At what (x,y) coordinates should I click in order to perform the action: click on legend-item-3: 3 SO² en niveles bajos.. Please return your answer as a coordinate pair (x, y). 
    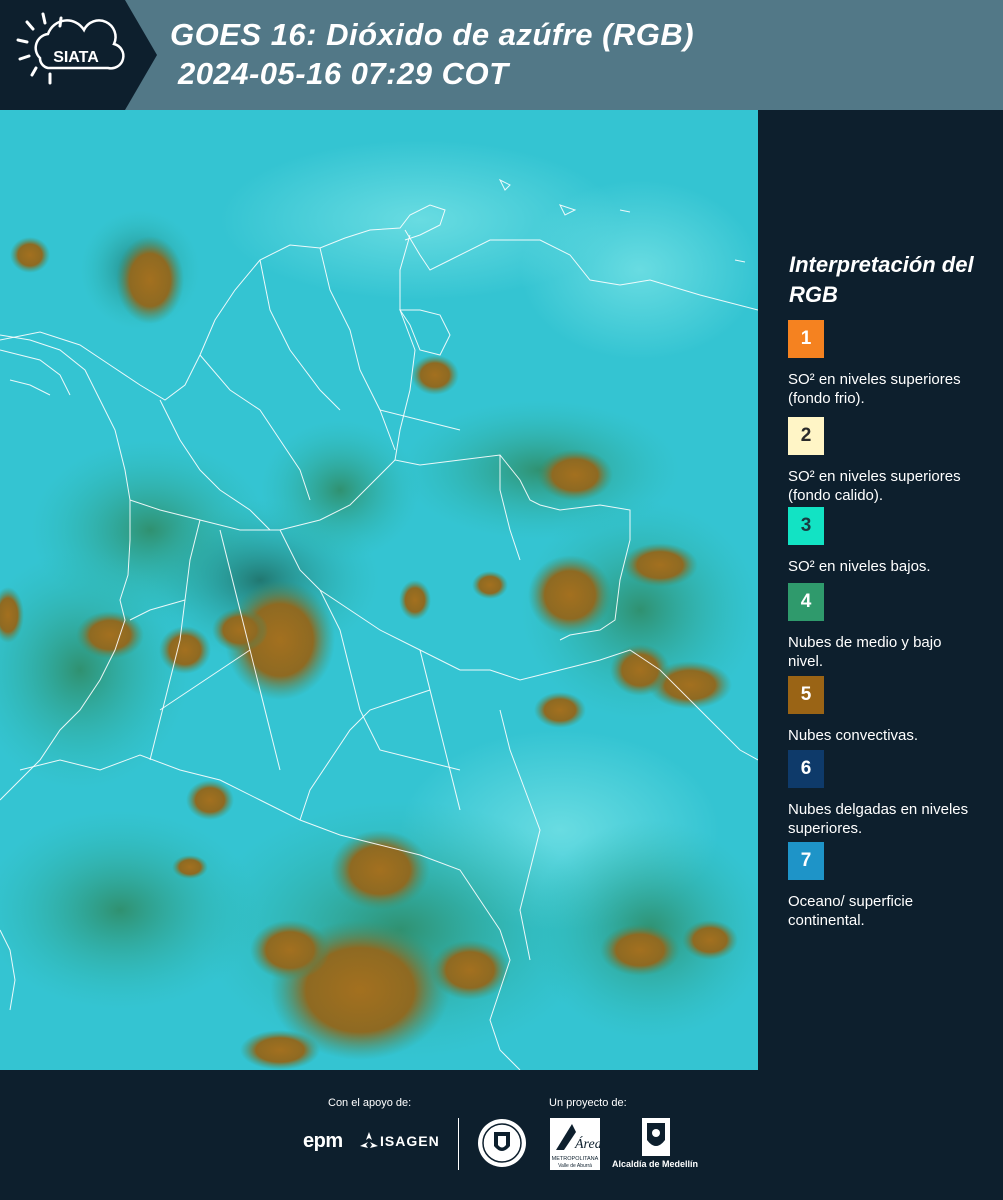
    Looking at the image, I should click on (890, 541).